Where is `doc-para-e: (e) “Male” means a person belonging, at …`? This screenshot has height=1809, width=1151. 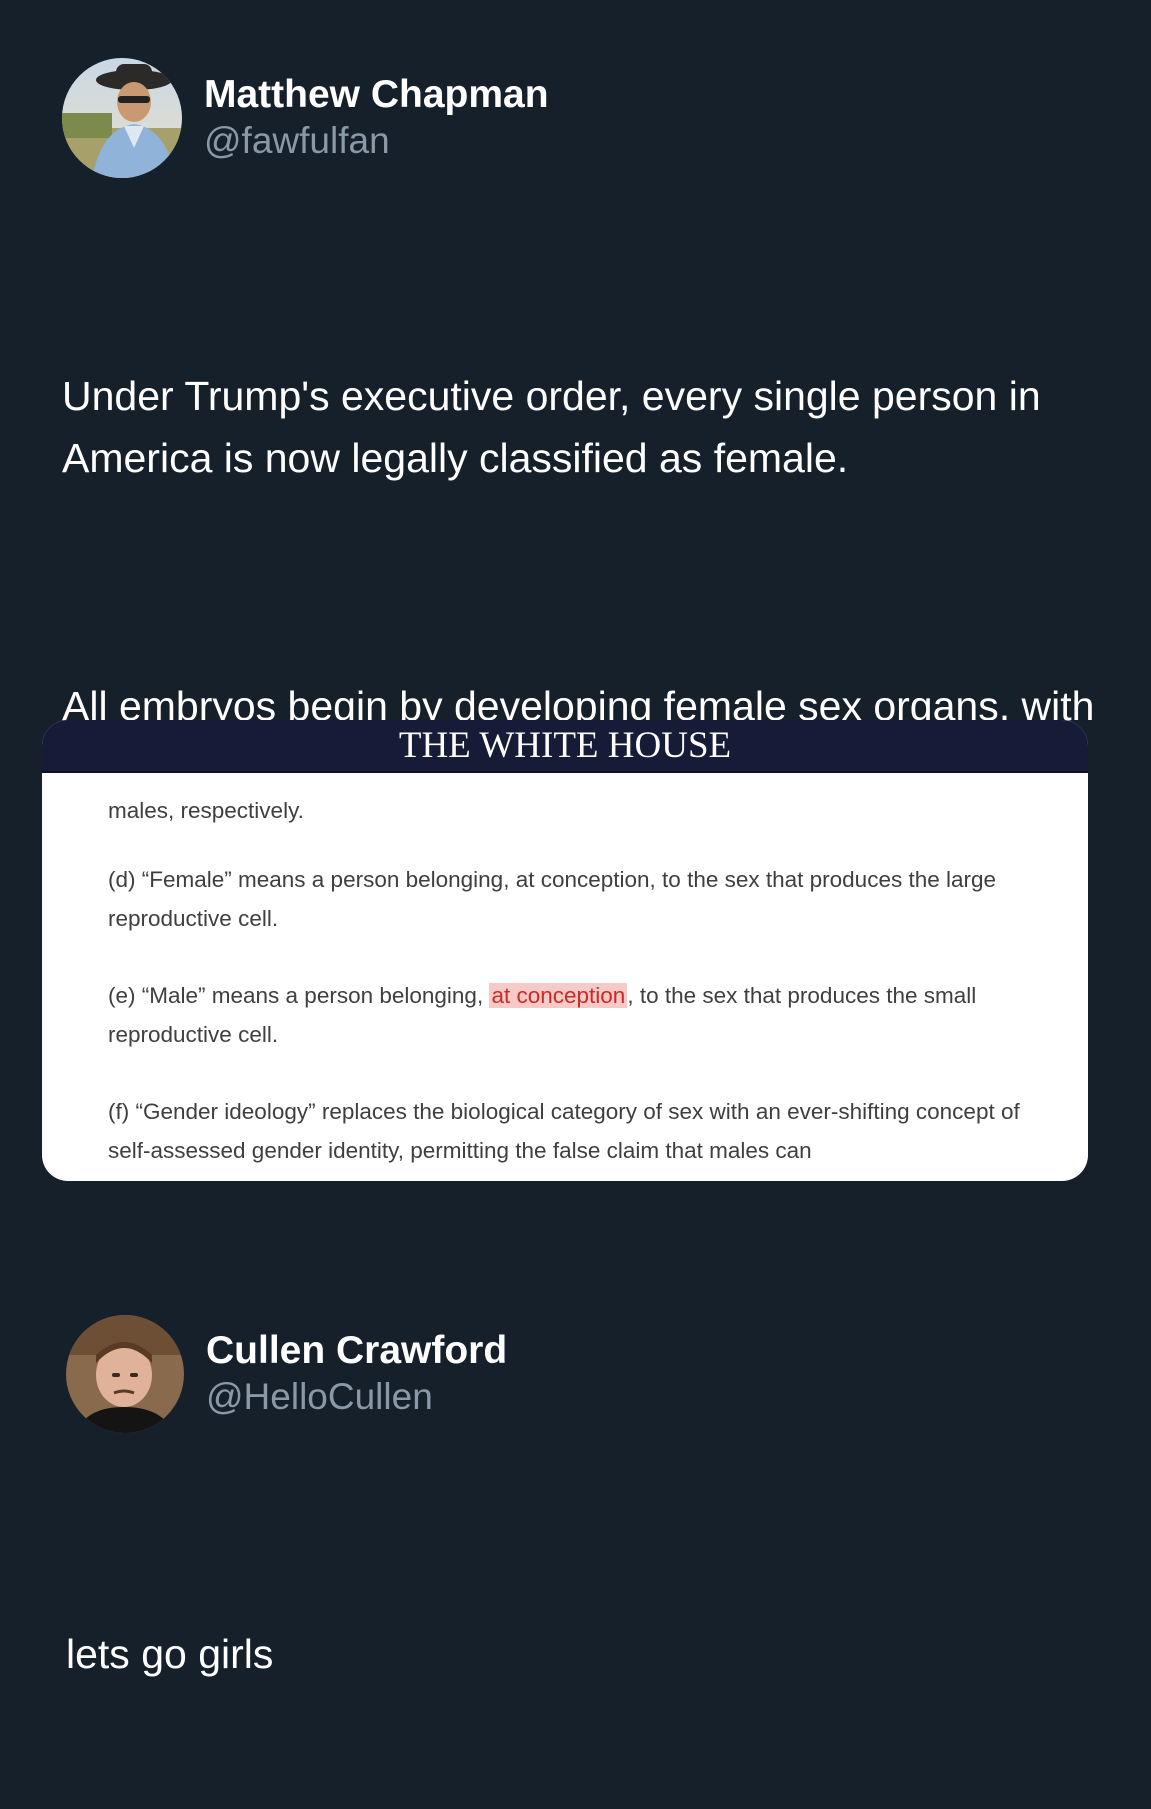 doc-para-e: (e) “Male” means a person belonging, at … is located at coordinates (587, 1015).